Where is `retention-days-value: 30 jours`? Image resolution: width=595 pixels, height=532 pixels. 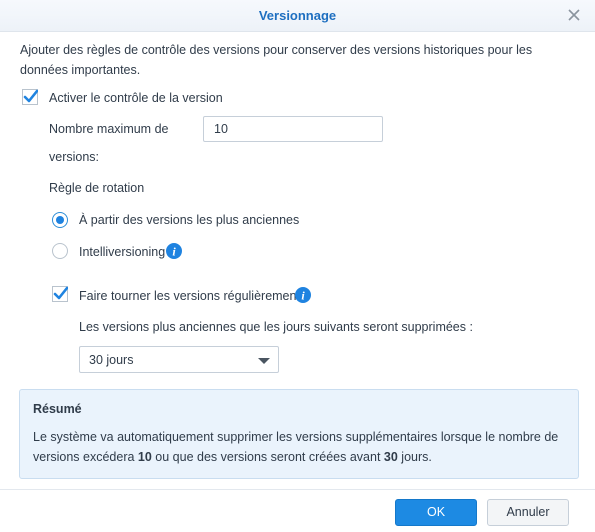 retention-days-value: 30 jours is located at coordinates (111, 360).